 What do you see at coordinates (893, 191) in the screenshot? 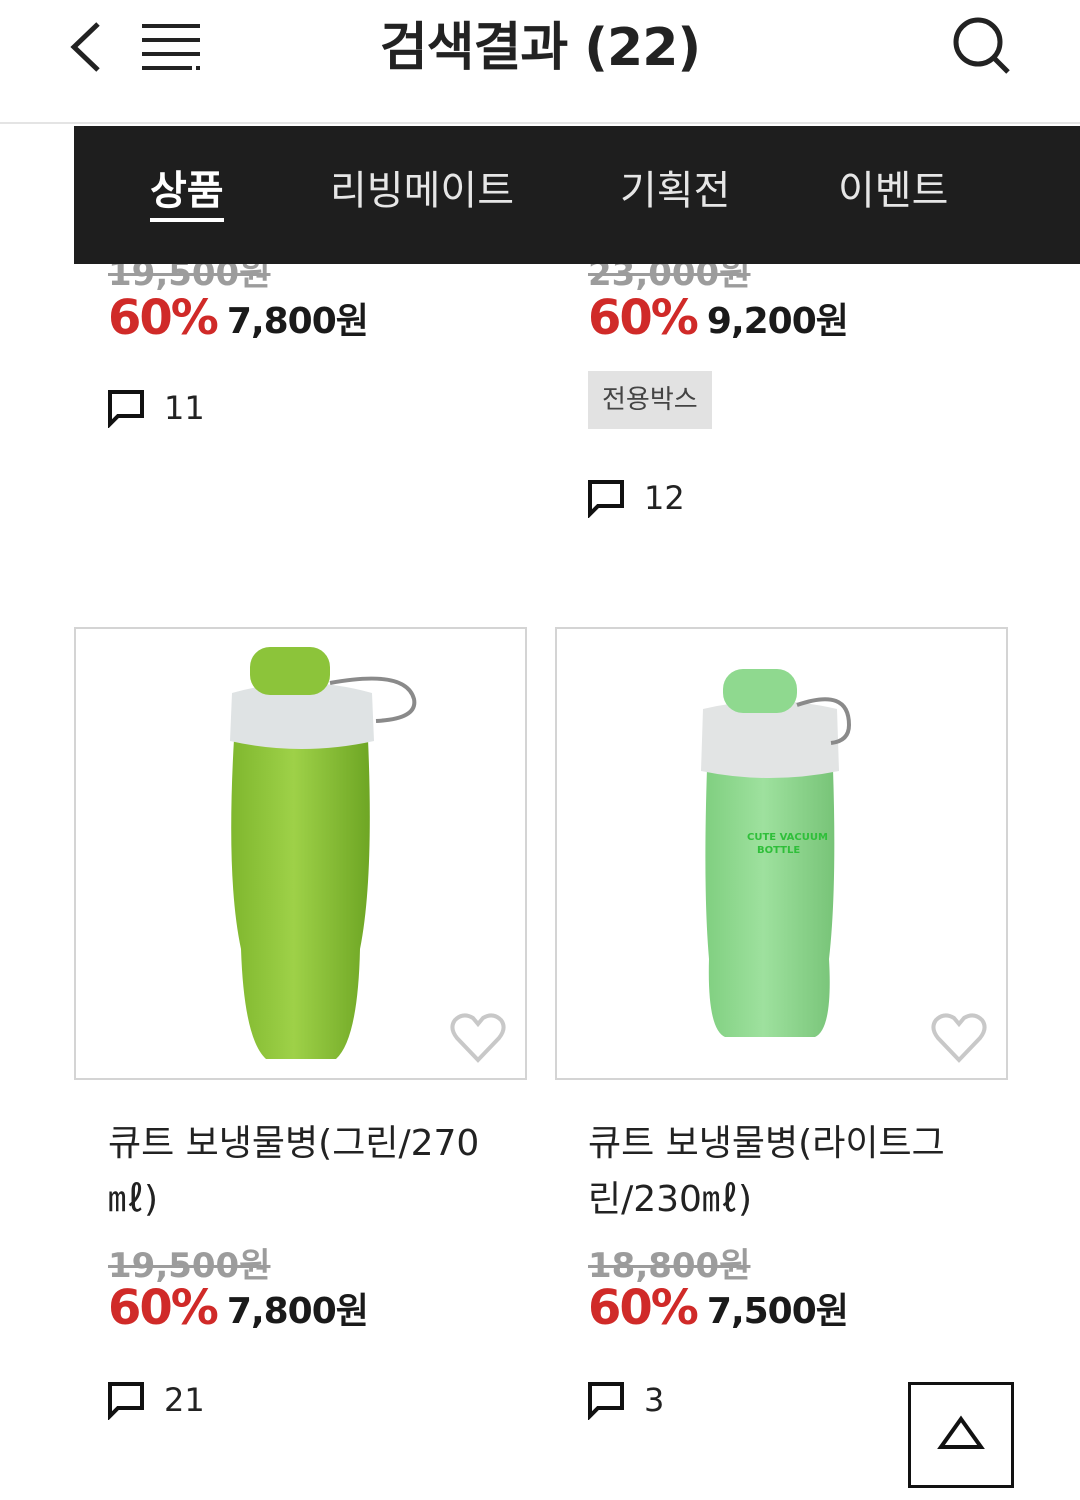
I see `tab-label: 이벤트` at bounding box center [893, 191].